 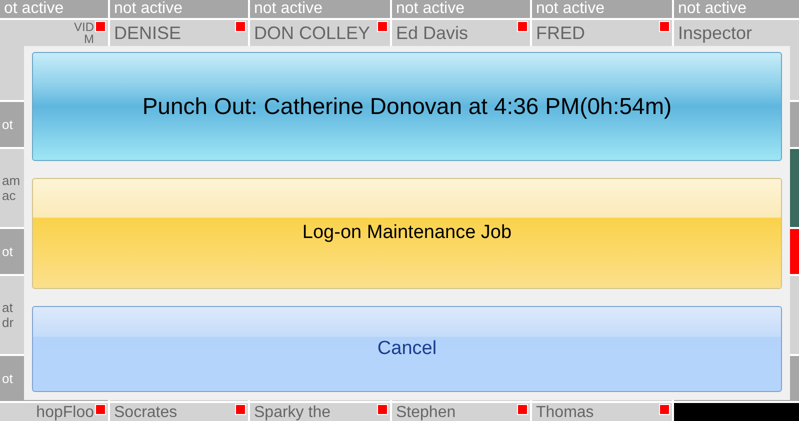 What do you see at coordinates (12, 180) in the screenshot?
I see `tile-text: am` at bounding box center [12, 180].